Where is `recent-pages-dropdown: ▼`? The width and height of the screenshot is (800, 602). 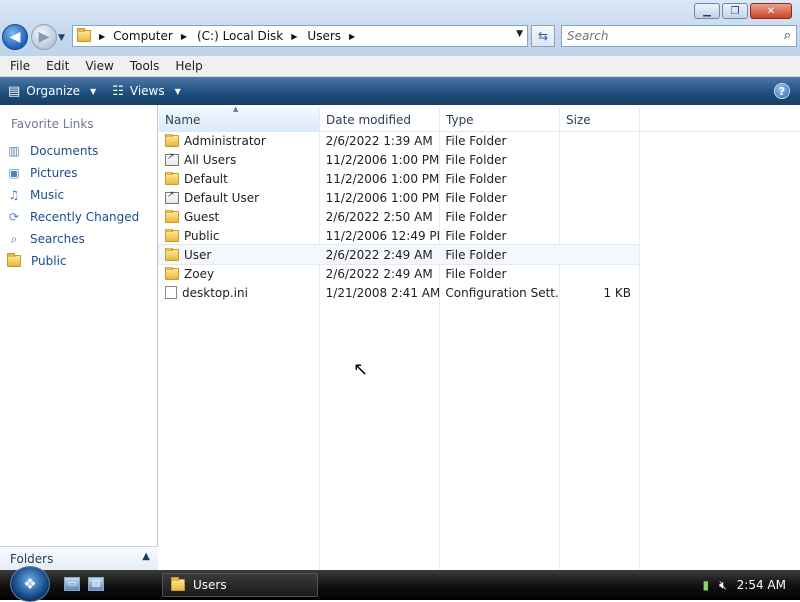
recent-pages-dropdown: ▼ is located at coordinates (61, 38).